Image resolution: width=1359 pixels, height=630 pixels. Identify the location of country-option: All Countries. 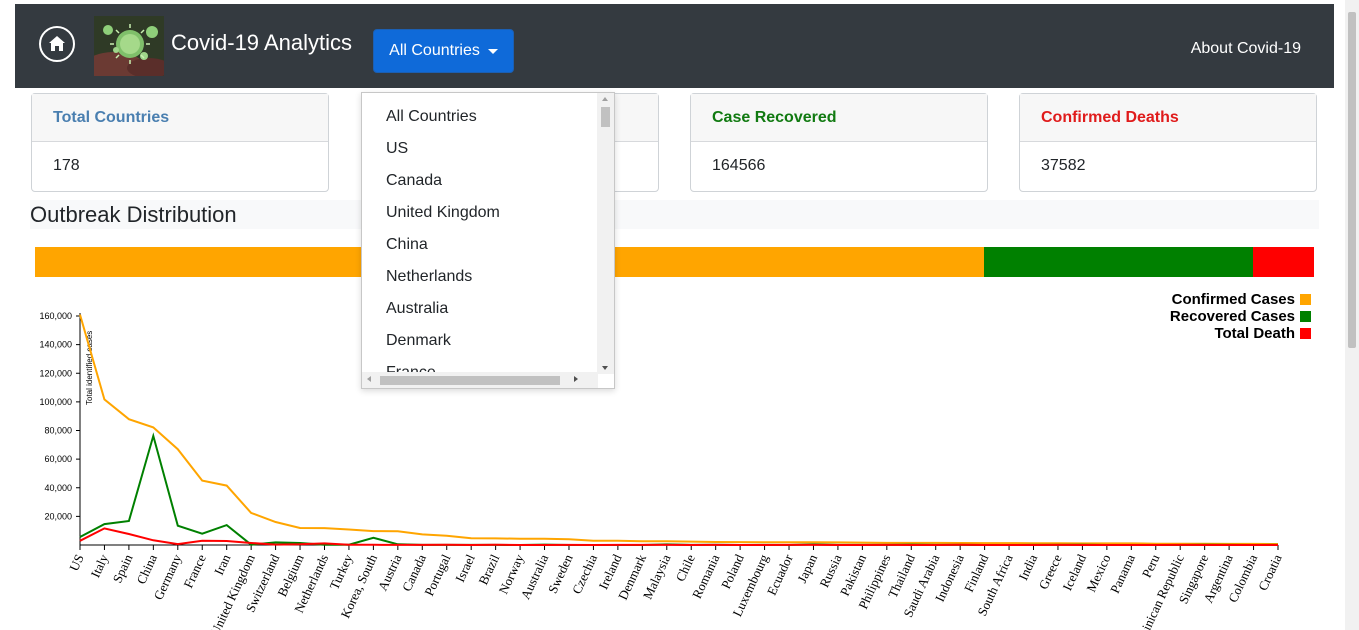
(480, 117).